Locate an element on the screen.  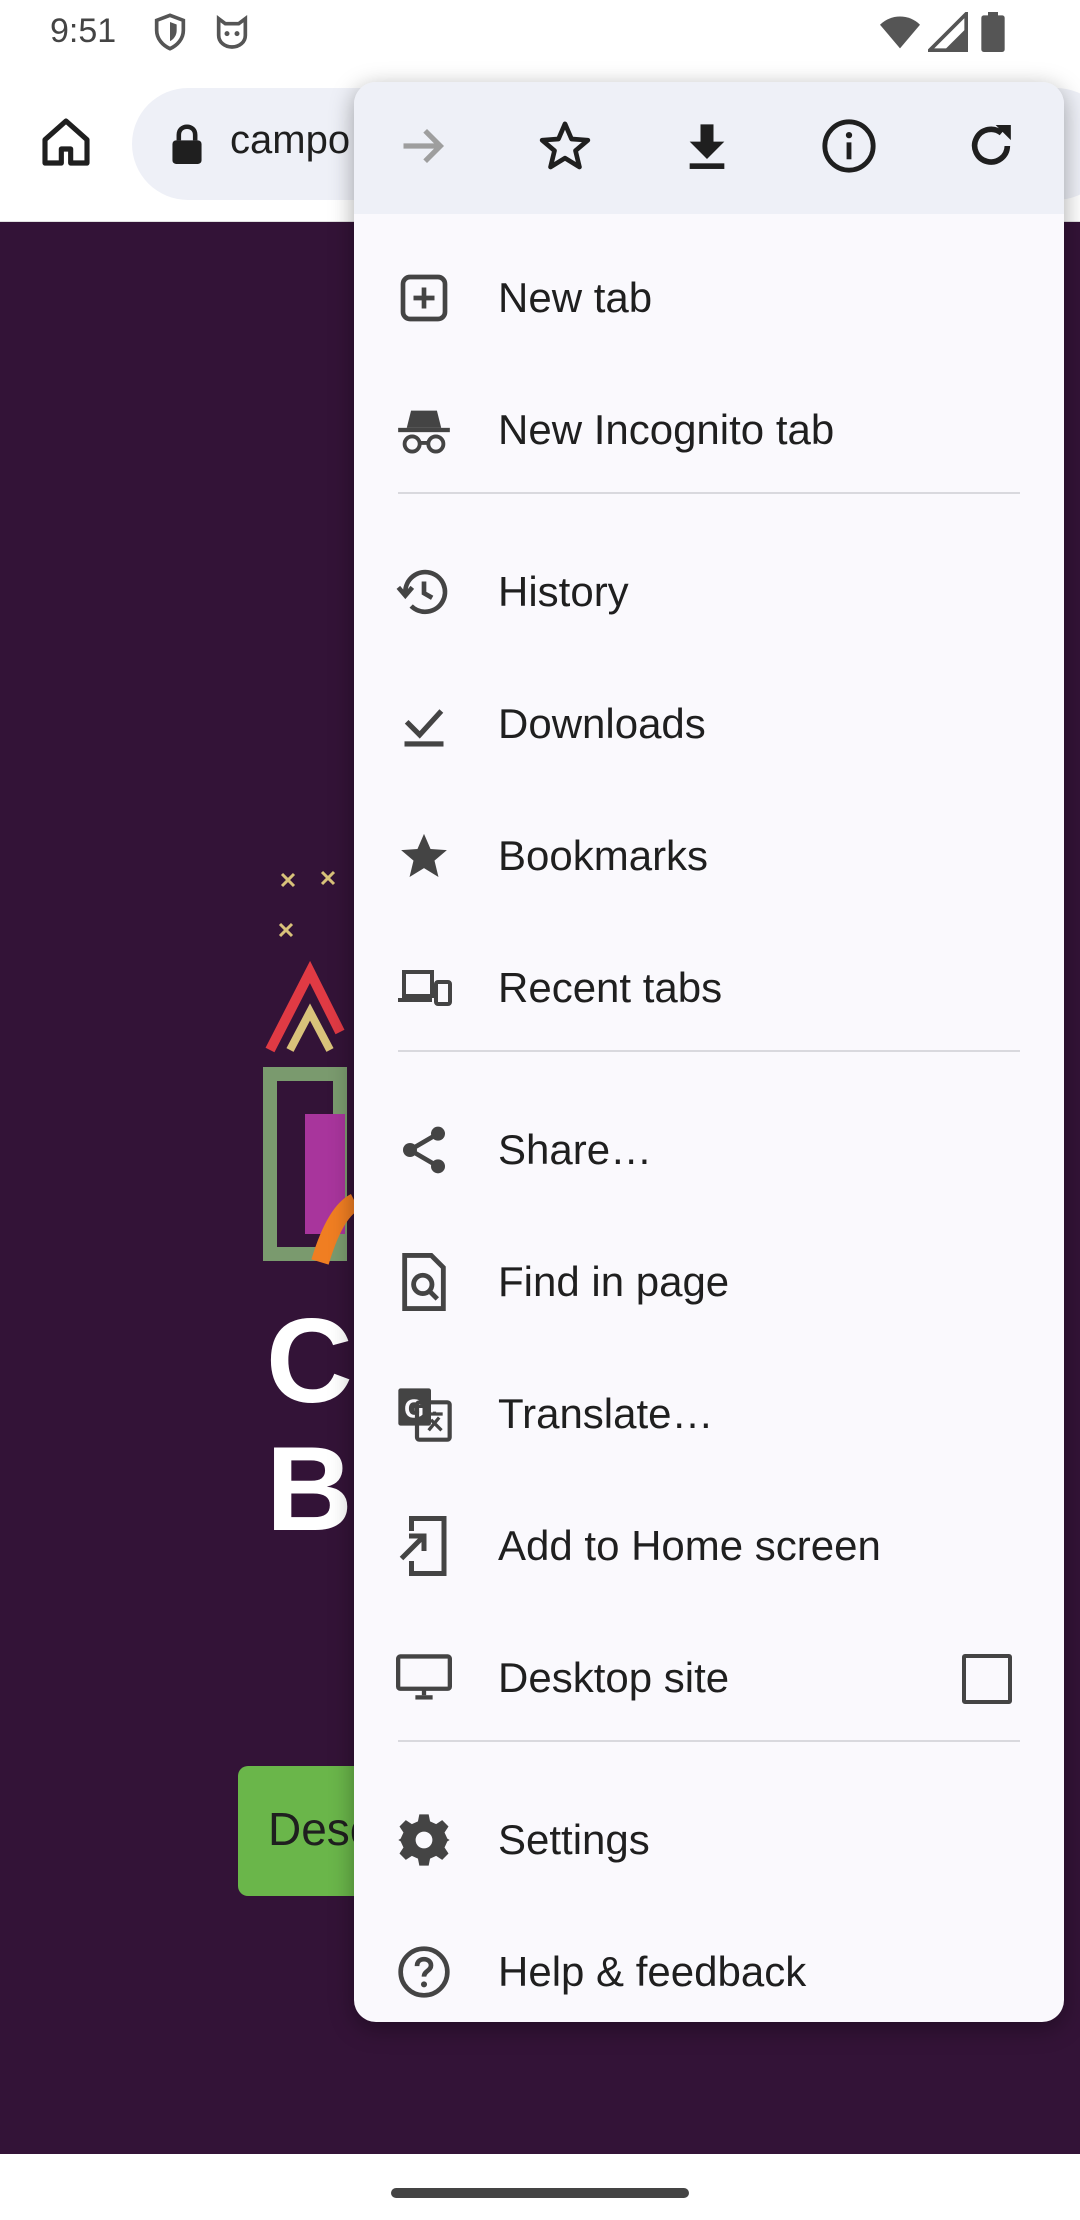
menu-item-find-in-page: Find in page is located at coordinates (709, 1282).